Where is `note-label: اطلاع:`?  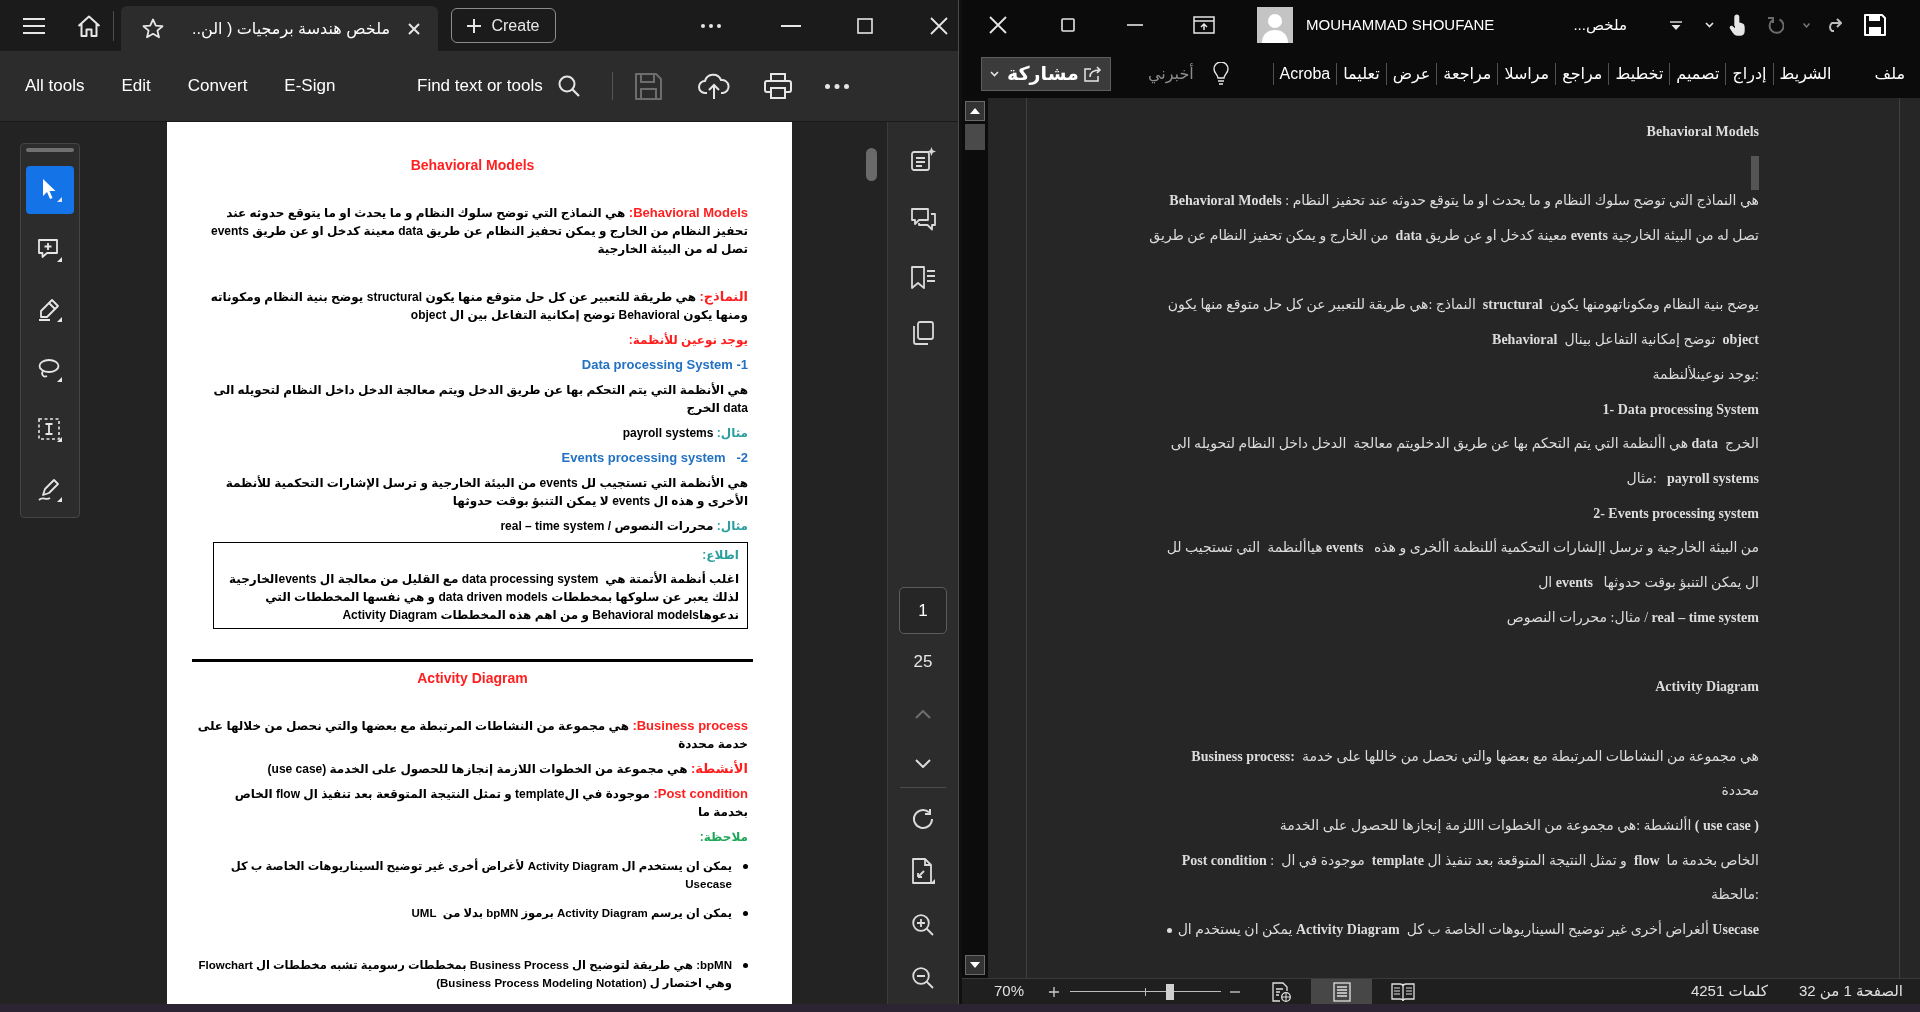 note-label: اطلاع: is located at coordinates (720, 555).